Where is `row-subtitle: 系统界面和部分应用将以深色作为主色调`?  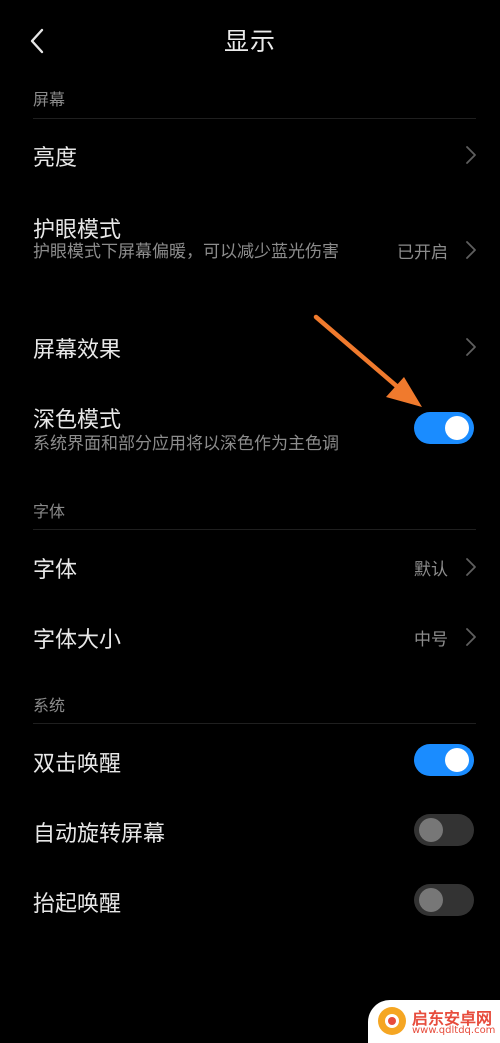
row-subtitle: 系统界面和部分应用将以深色作为主色调 is located at coordinates (186, 444).